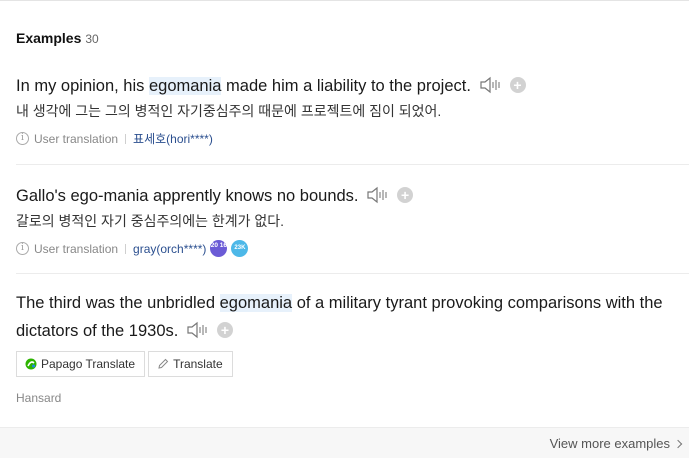  Describe the element at coordinates (344, 442) in the screenshot. I see `footer-bar: View more examples` at that location.